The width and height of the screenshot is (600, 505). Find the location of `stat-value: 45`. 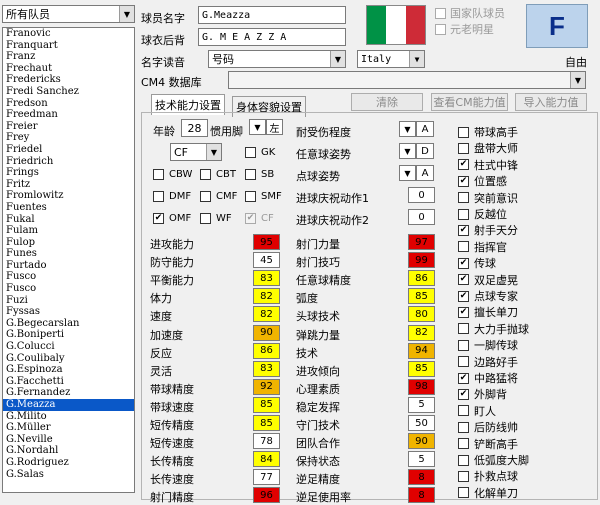

stat-value: 45 is located at coordinates (266, 260).